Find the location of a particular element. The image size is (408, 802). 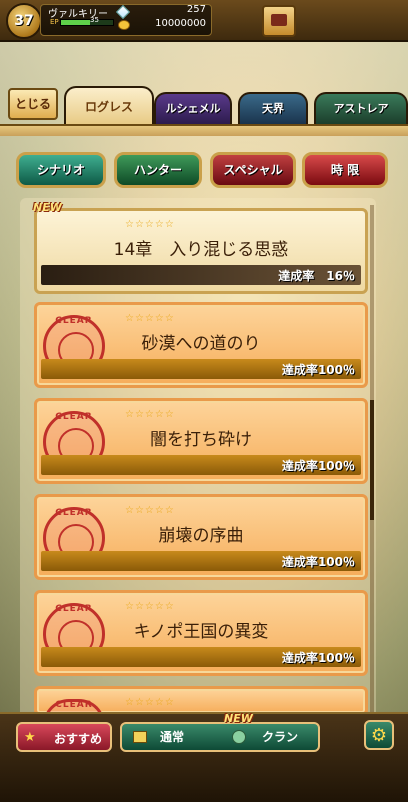

chapter-title: 闇を打ち砕け is located at coordinates (201, 440).